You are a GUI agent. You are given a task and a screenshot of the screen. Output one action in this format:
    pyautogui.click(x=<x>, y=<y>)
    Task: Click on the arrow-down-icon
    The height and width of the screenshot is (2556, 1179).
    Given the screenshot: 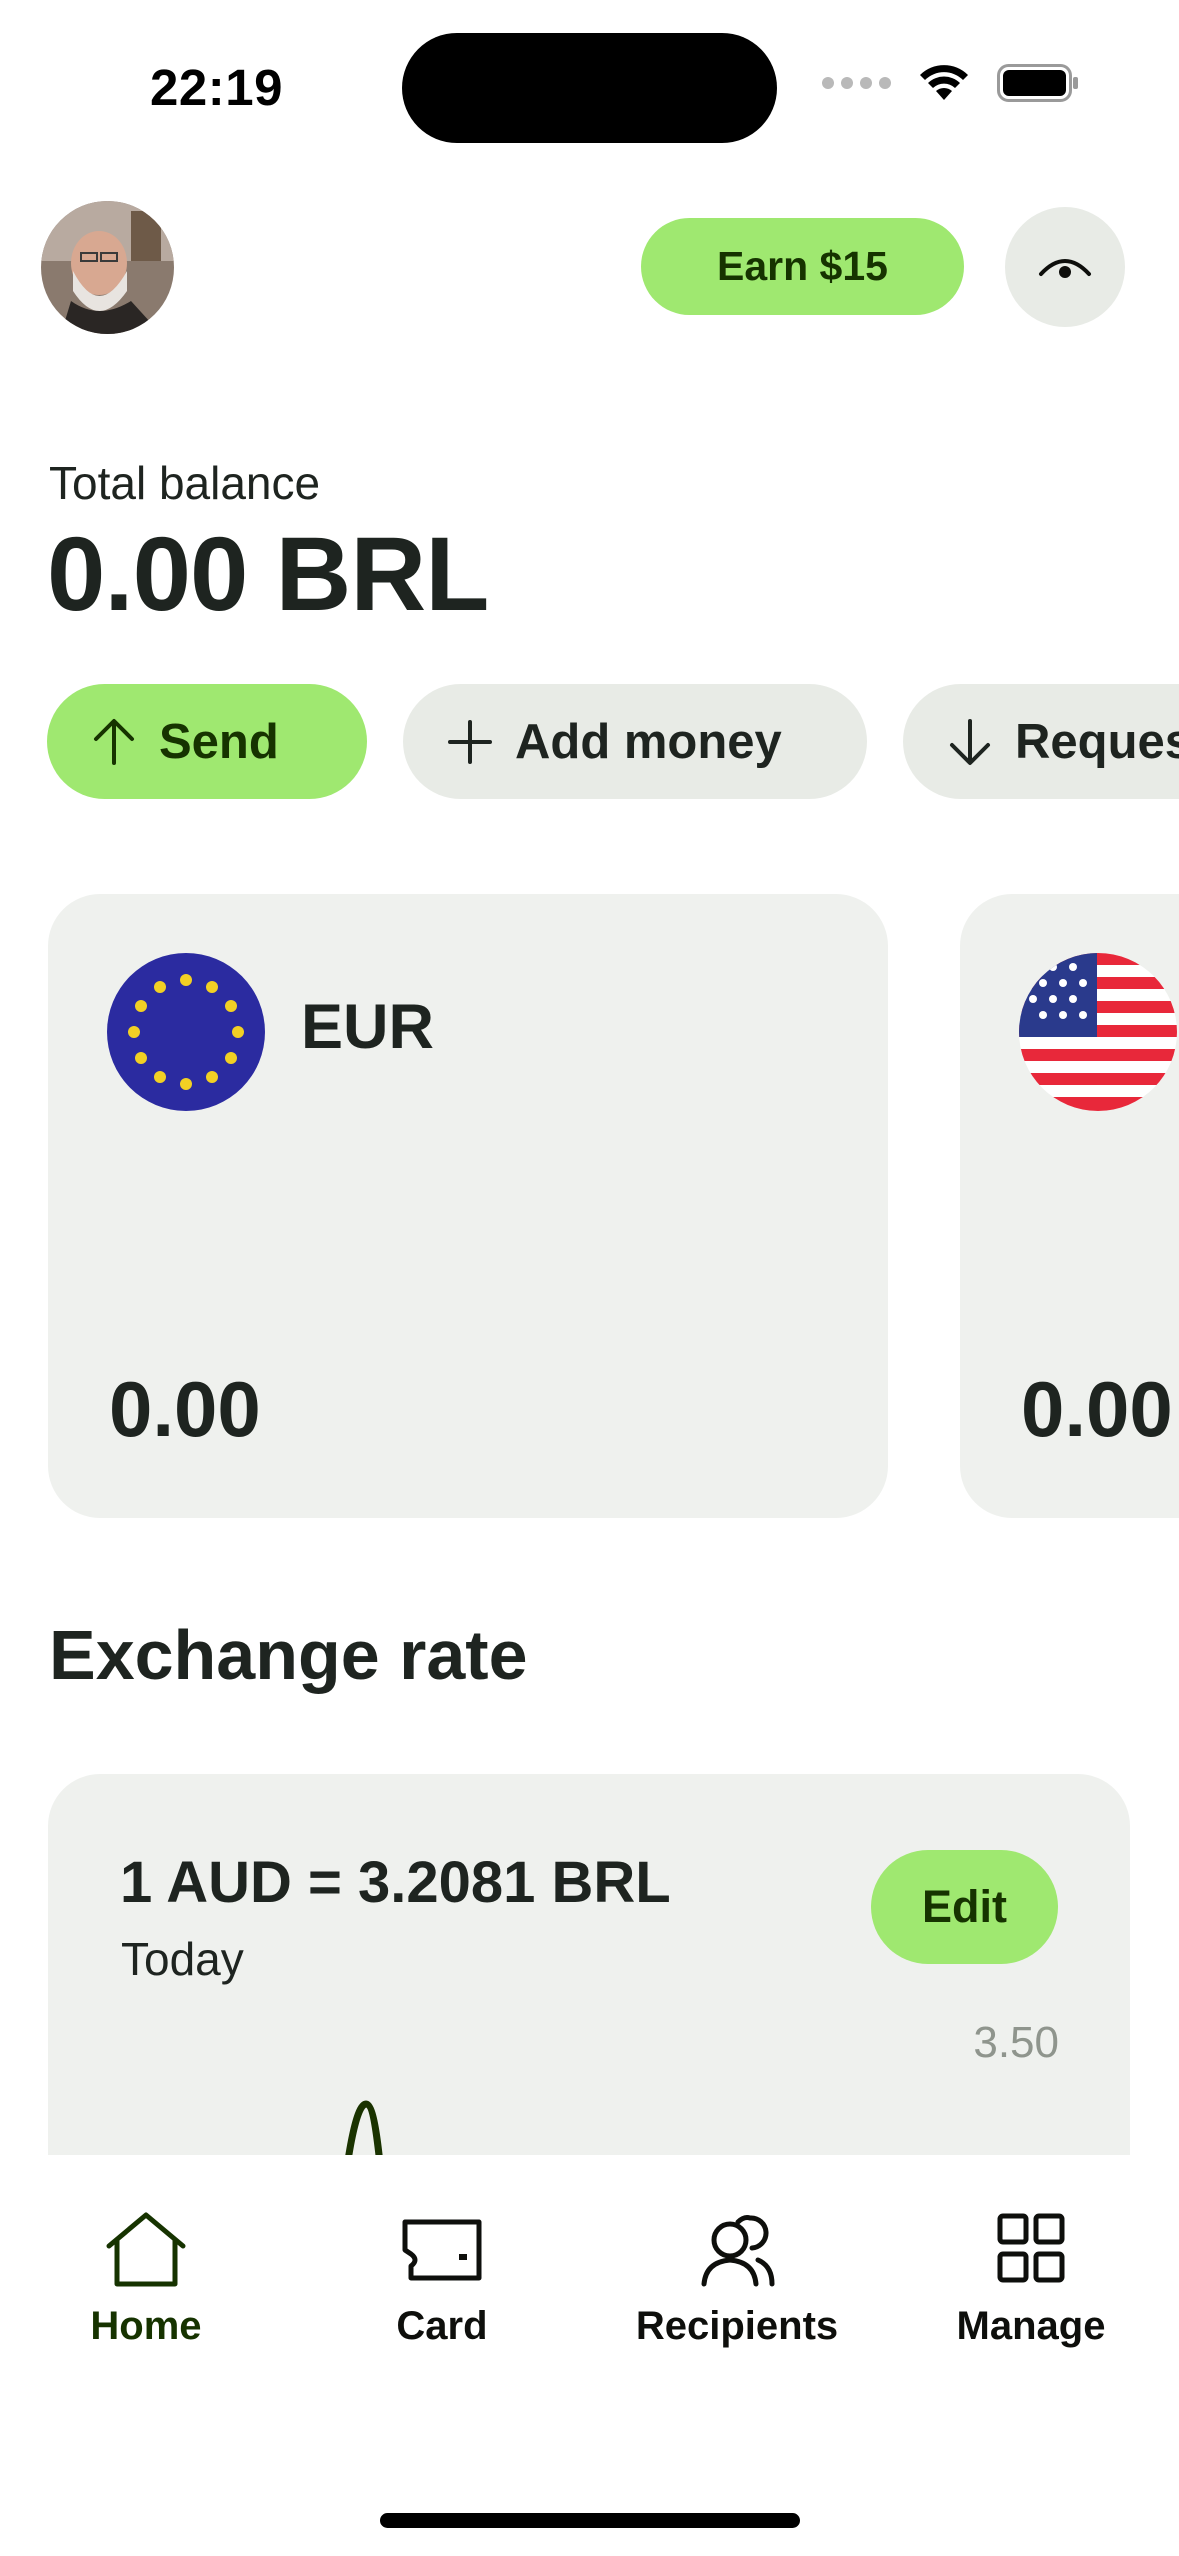 What is the action you would take?
    pyautogui.click(x=970, y=741)
    